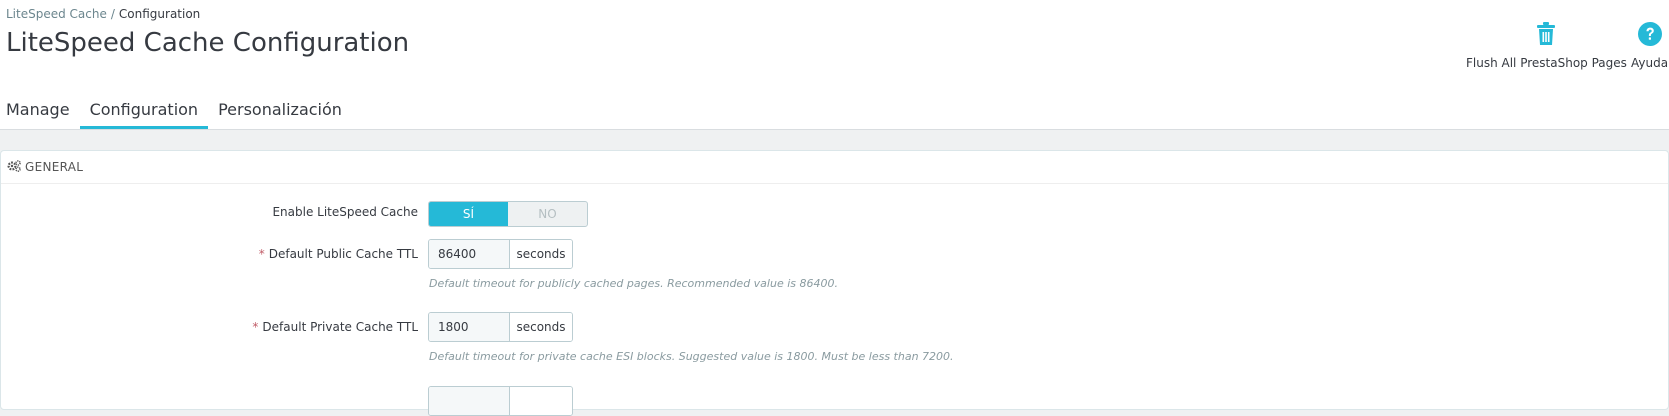  Describe the element at coordinates (1650, 63) in the screenshot. I see `help-label: Ayuda` at that location.